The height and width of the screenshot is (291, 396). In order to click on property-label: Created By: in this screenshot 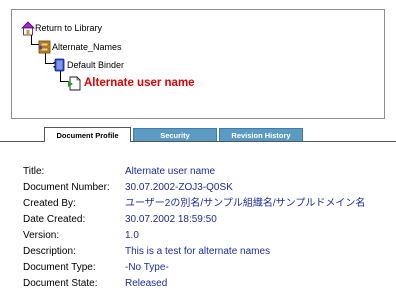, I will do `click(49, 203)`.